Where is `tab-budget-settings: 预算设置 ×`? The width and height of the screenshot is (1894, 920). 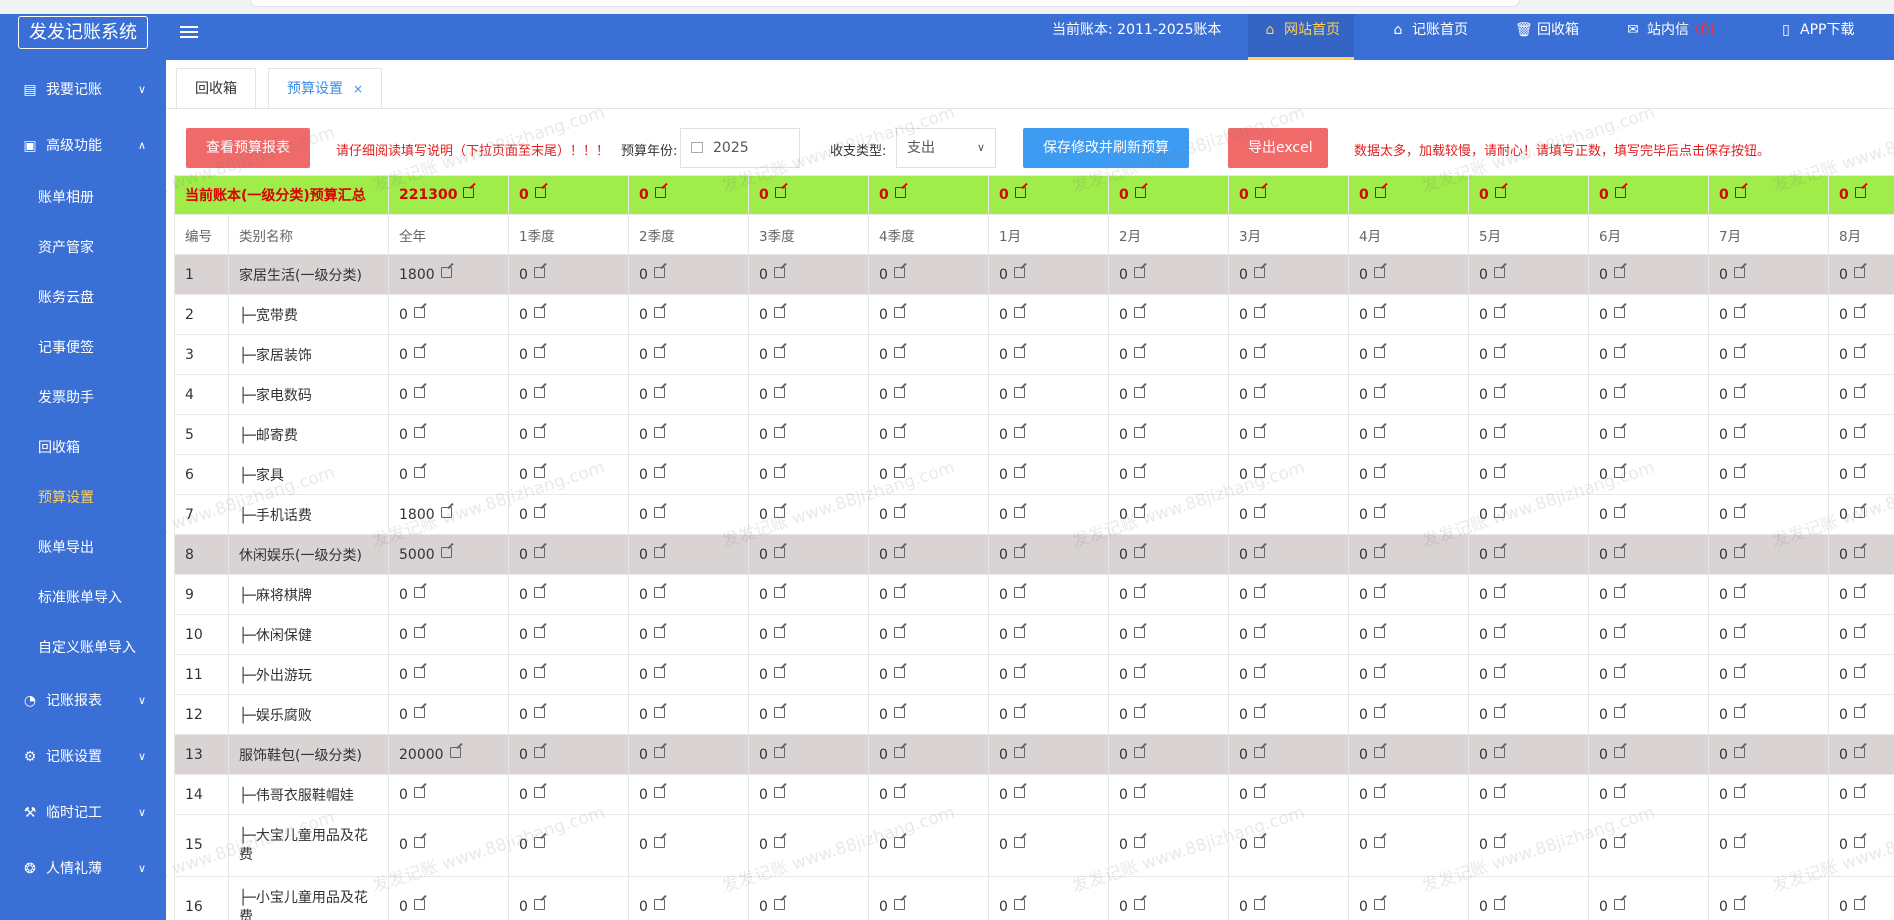
tab-budget-settings: 预算设置 × is located at coordinates (325, 88).